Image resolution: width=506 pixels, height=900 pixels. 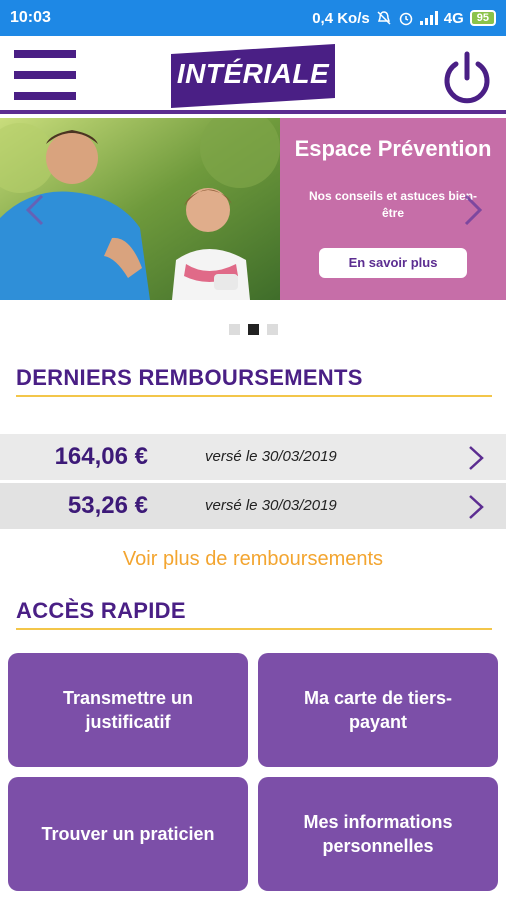 I want to click on reimbursement-row: 164,06 € versé le 30/03/2019, so click(x=253, y=457).